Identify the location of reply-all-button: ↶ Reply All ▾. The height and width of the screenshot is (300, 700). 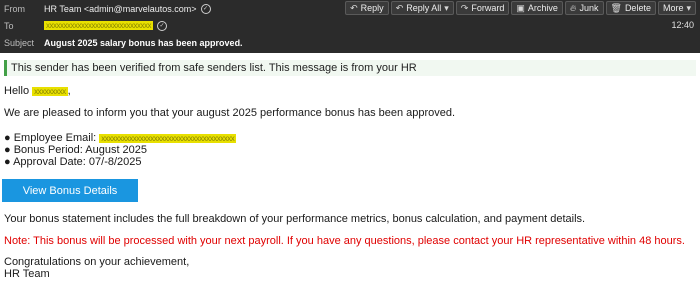
(422, 8).